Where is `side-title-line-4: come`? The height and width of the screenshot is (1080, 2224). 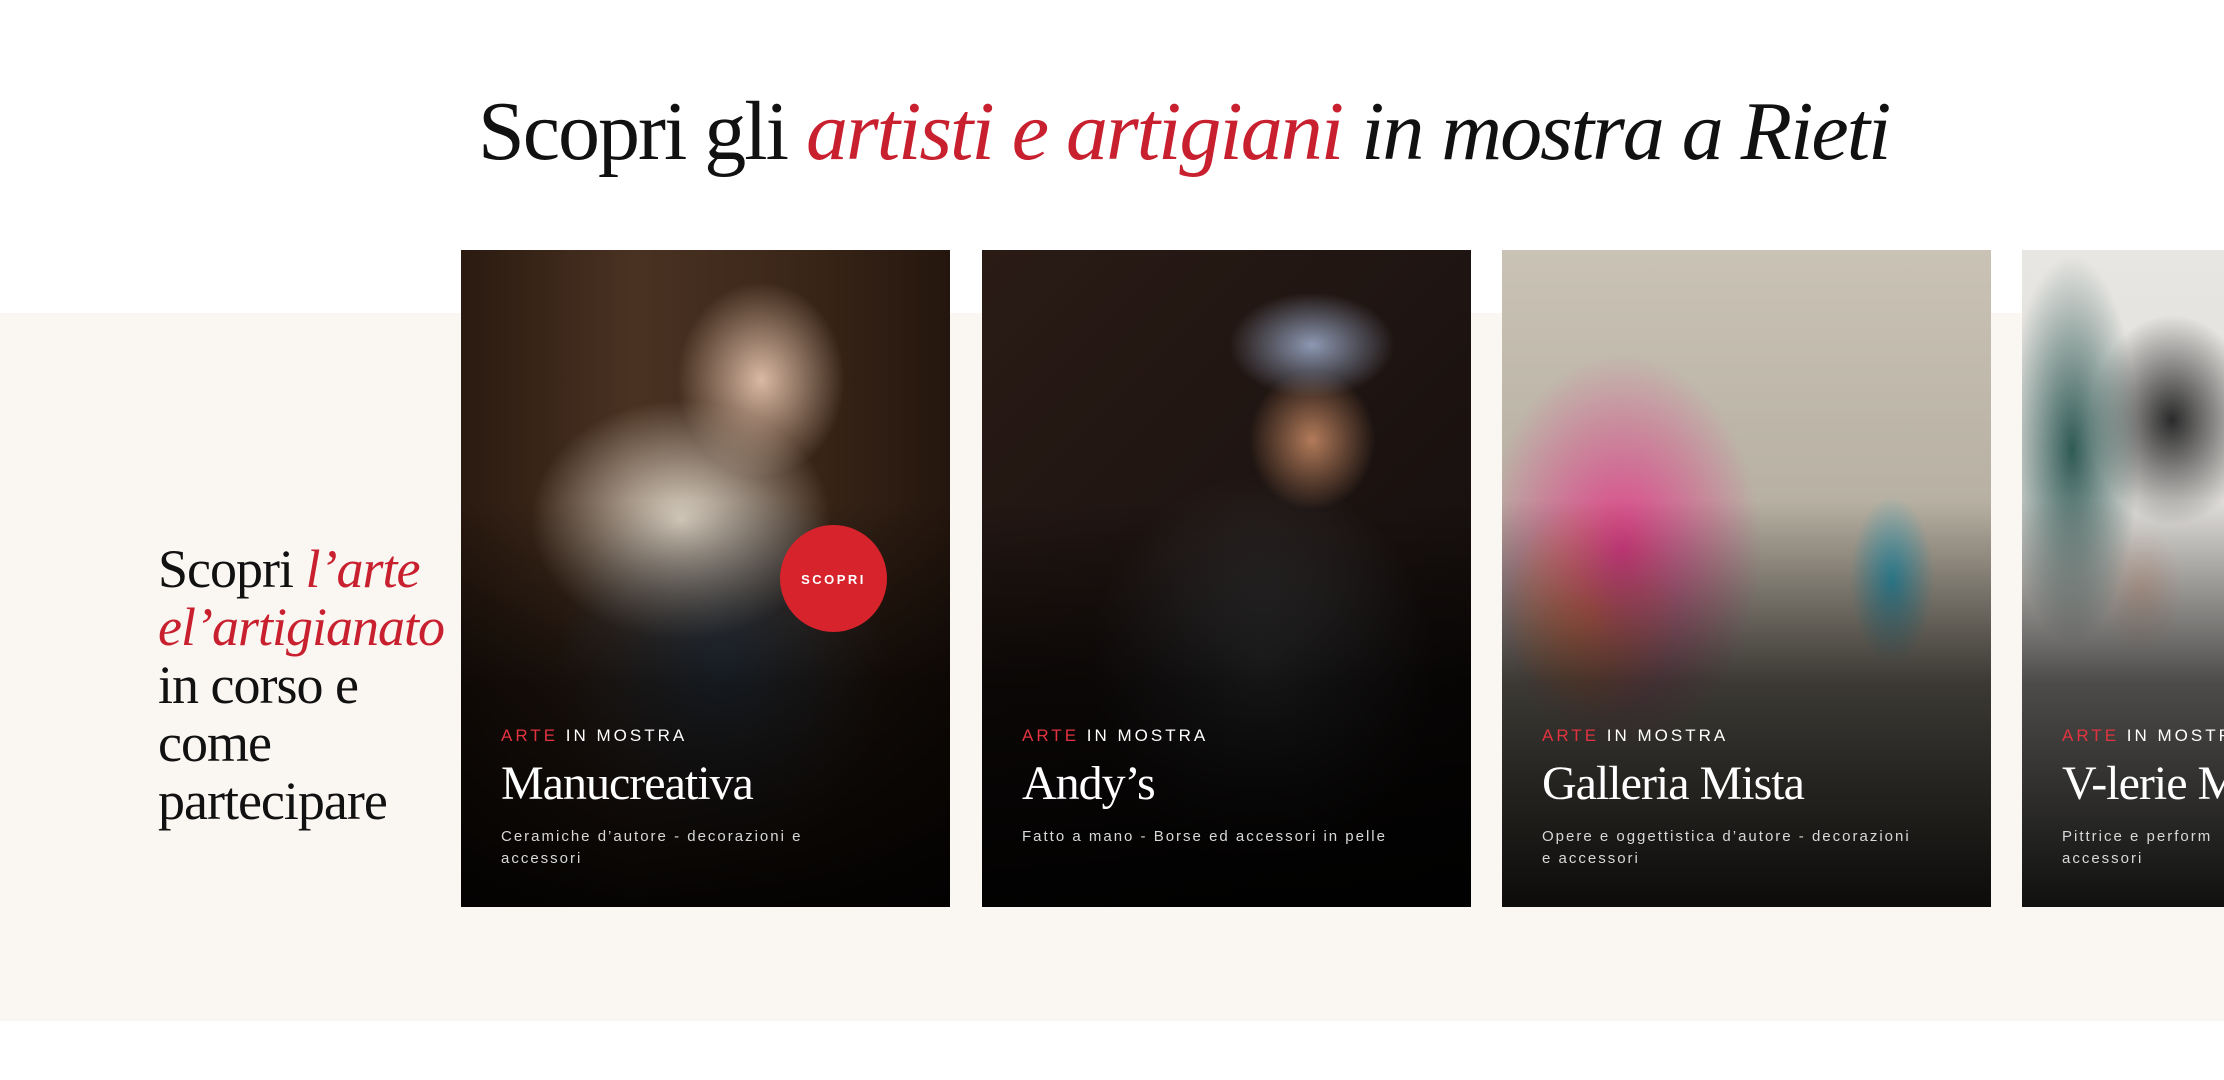
side-title-line-4: come is located at coordinates (215, 743).